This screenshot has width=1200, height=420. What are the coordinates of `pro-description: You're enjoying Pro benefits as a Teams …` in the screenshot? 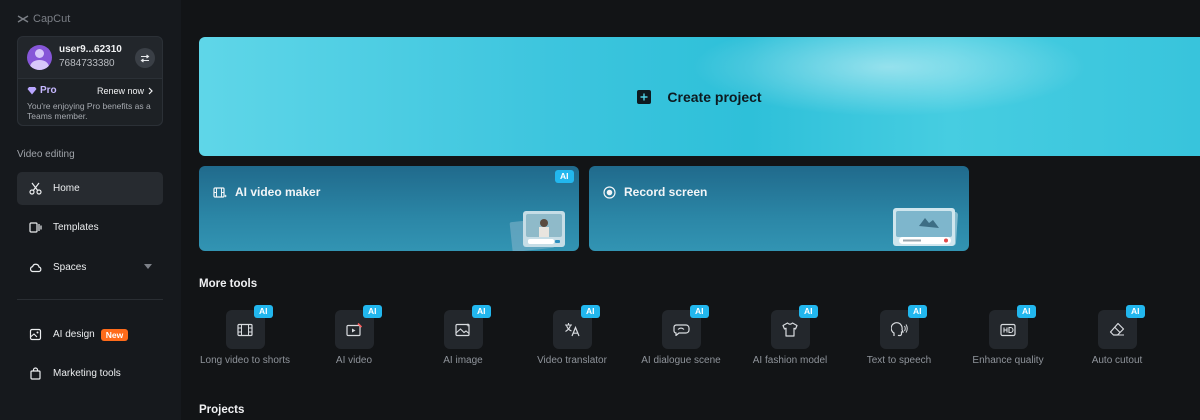 It's located at (89, 111).